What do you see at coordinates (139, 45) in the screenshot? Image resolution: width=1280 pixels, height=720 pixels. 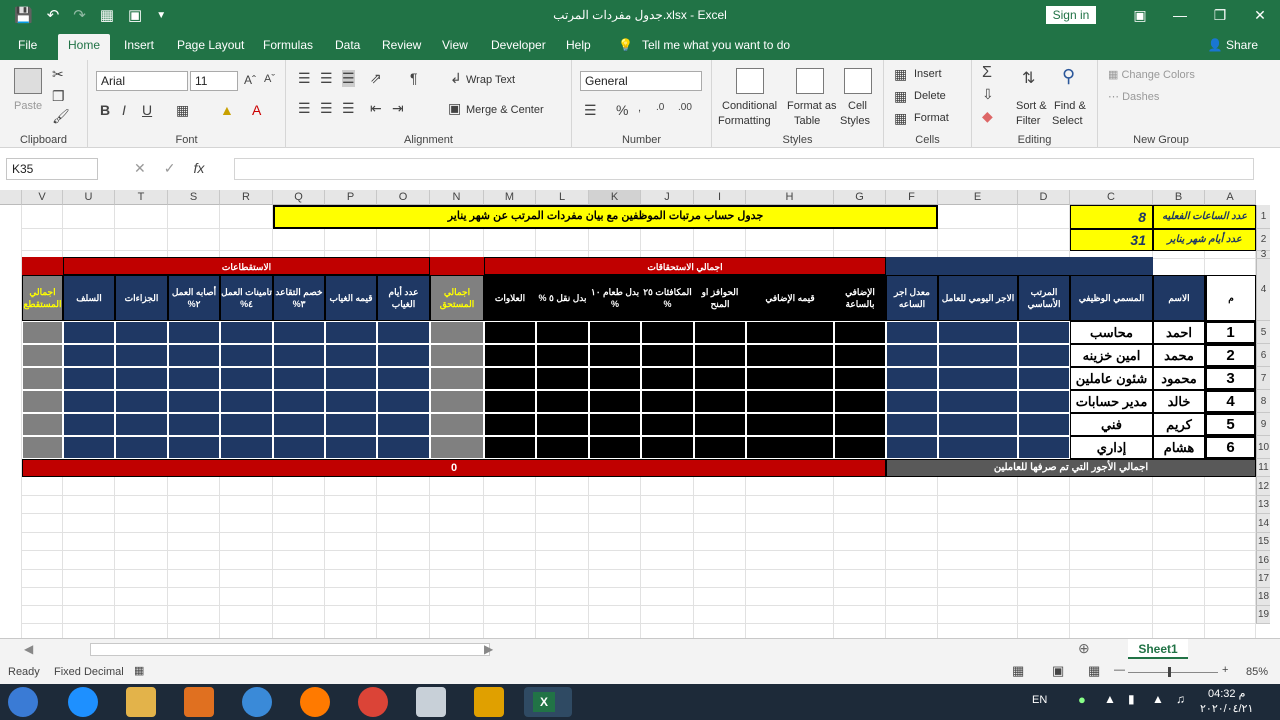 I see `tab-insert: Insert` at bounding box center [139, 45].